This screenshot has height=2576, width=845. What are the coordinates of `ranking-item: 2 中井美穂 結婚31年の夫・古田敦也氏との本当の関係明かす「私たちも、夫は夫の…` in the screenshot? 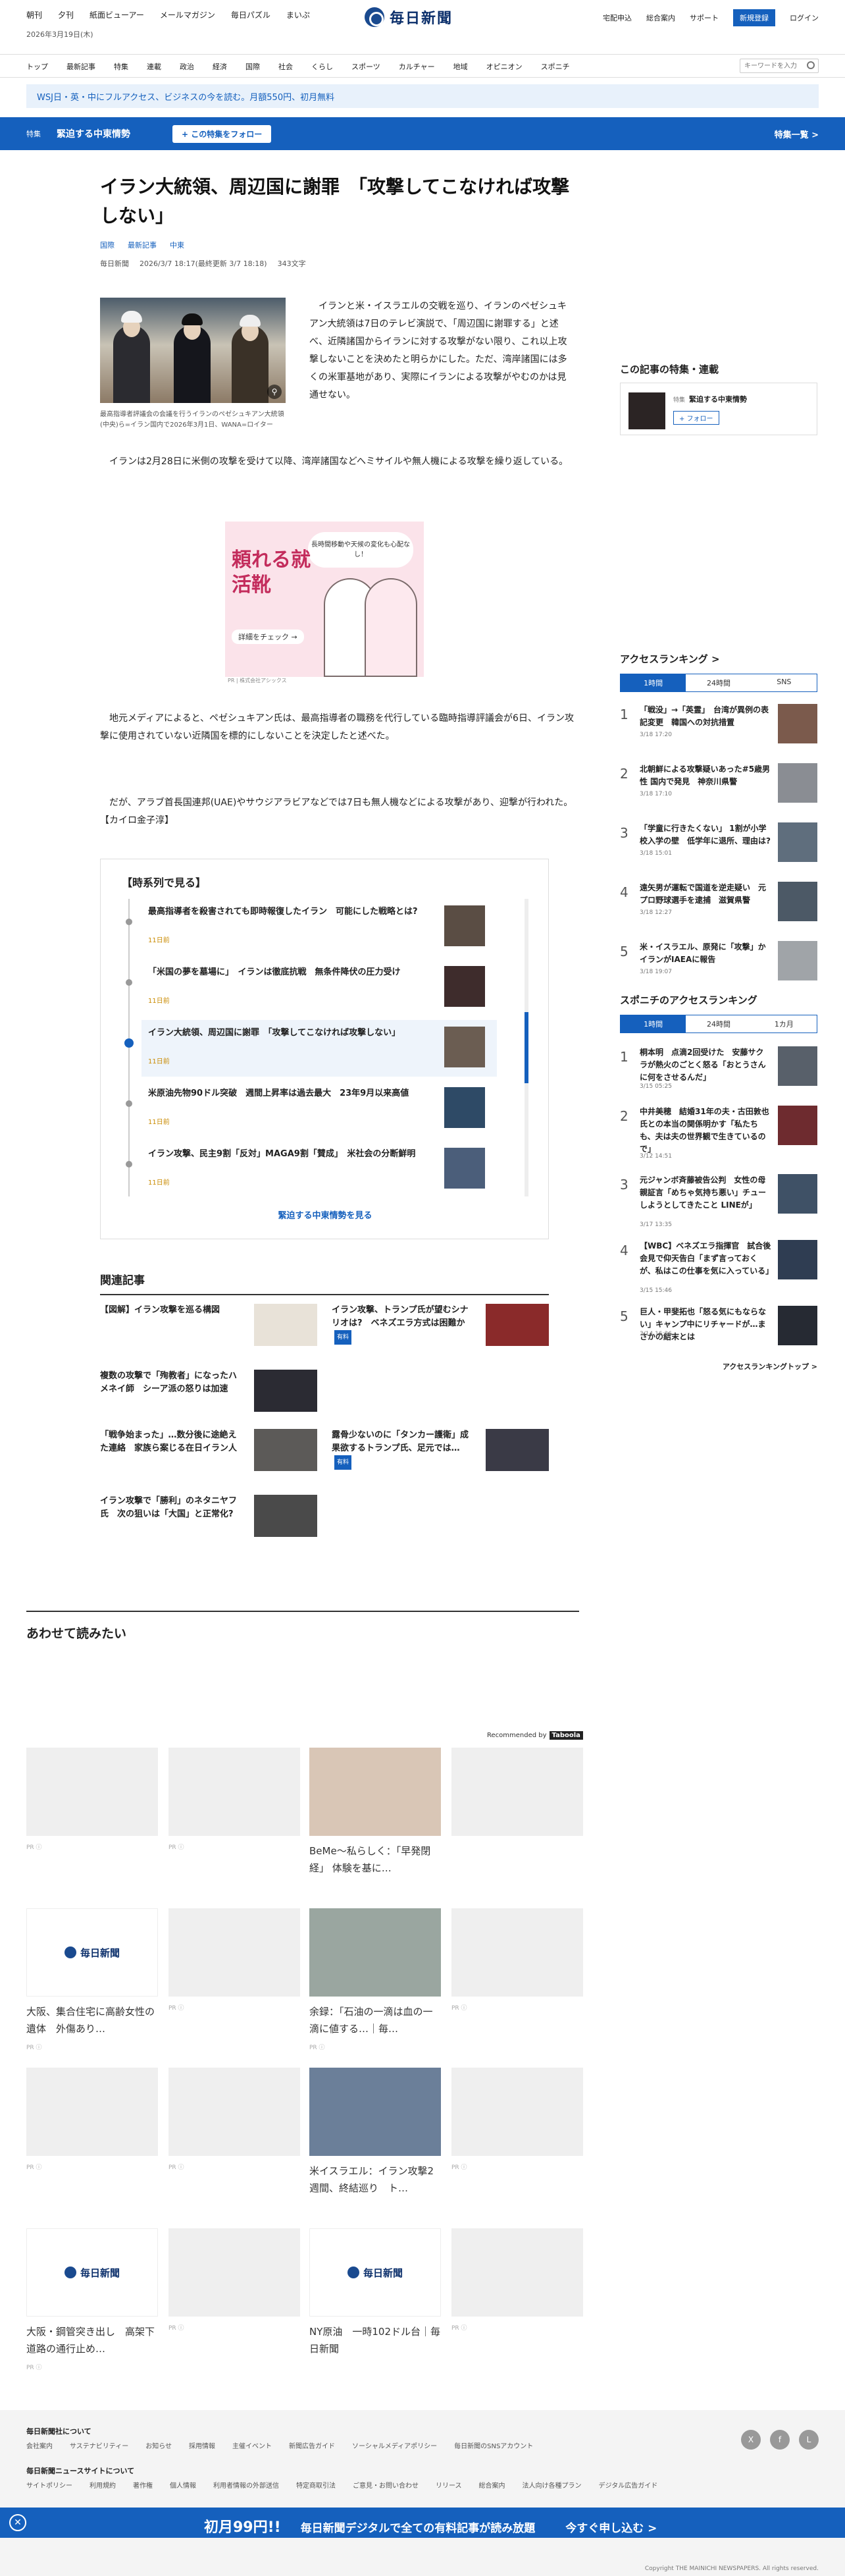 It's located at (718, 1132).